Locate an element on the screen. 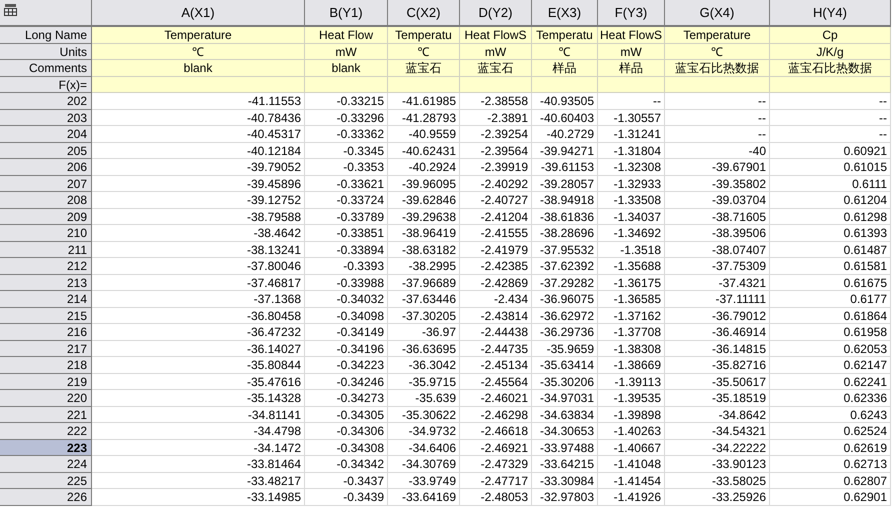 The height and width of the screenshot is (509, 895). table-cell: -35.9715 is located at coordinates (424, 382).